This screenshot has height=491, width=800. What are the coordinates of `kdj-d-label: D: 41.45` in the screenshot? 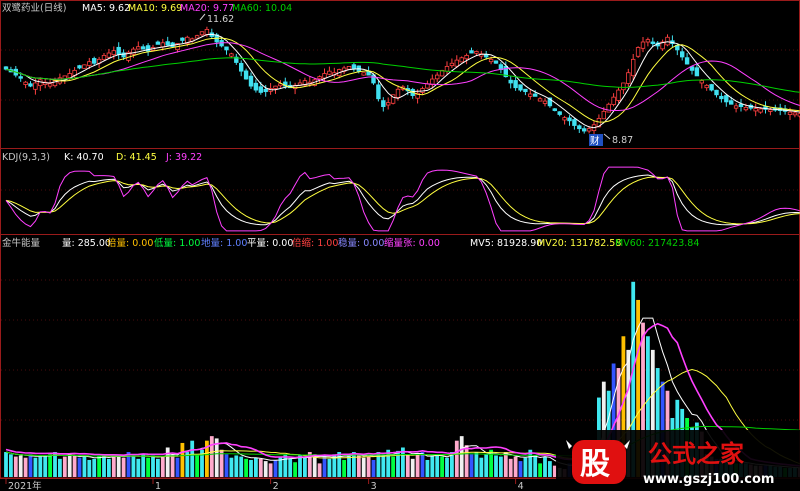 It's located at (136, 157).